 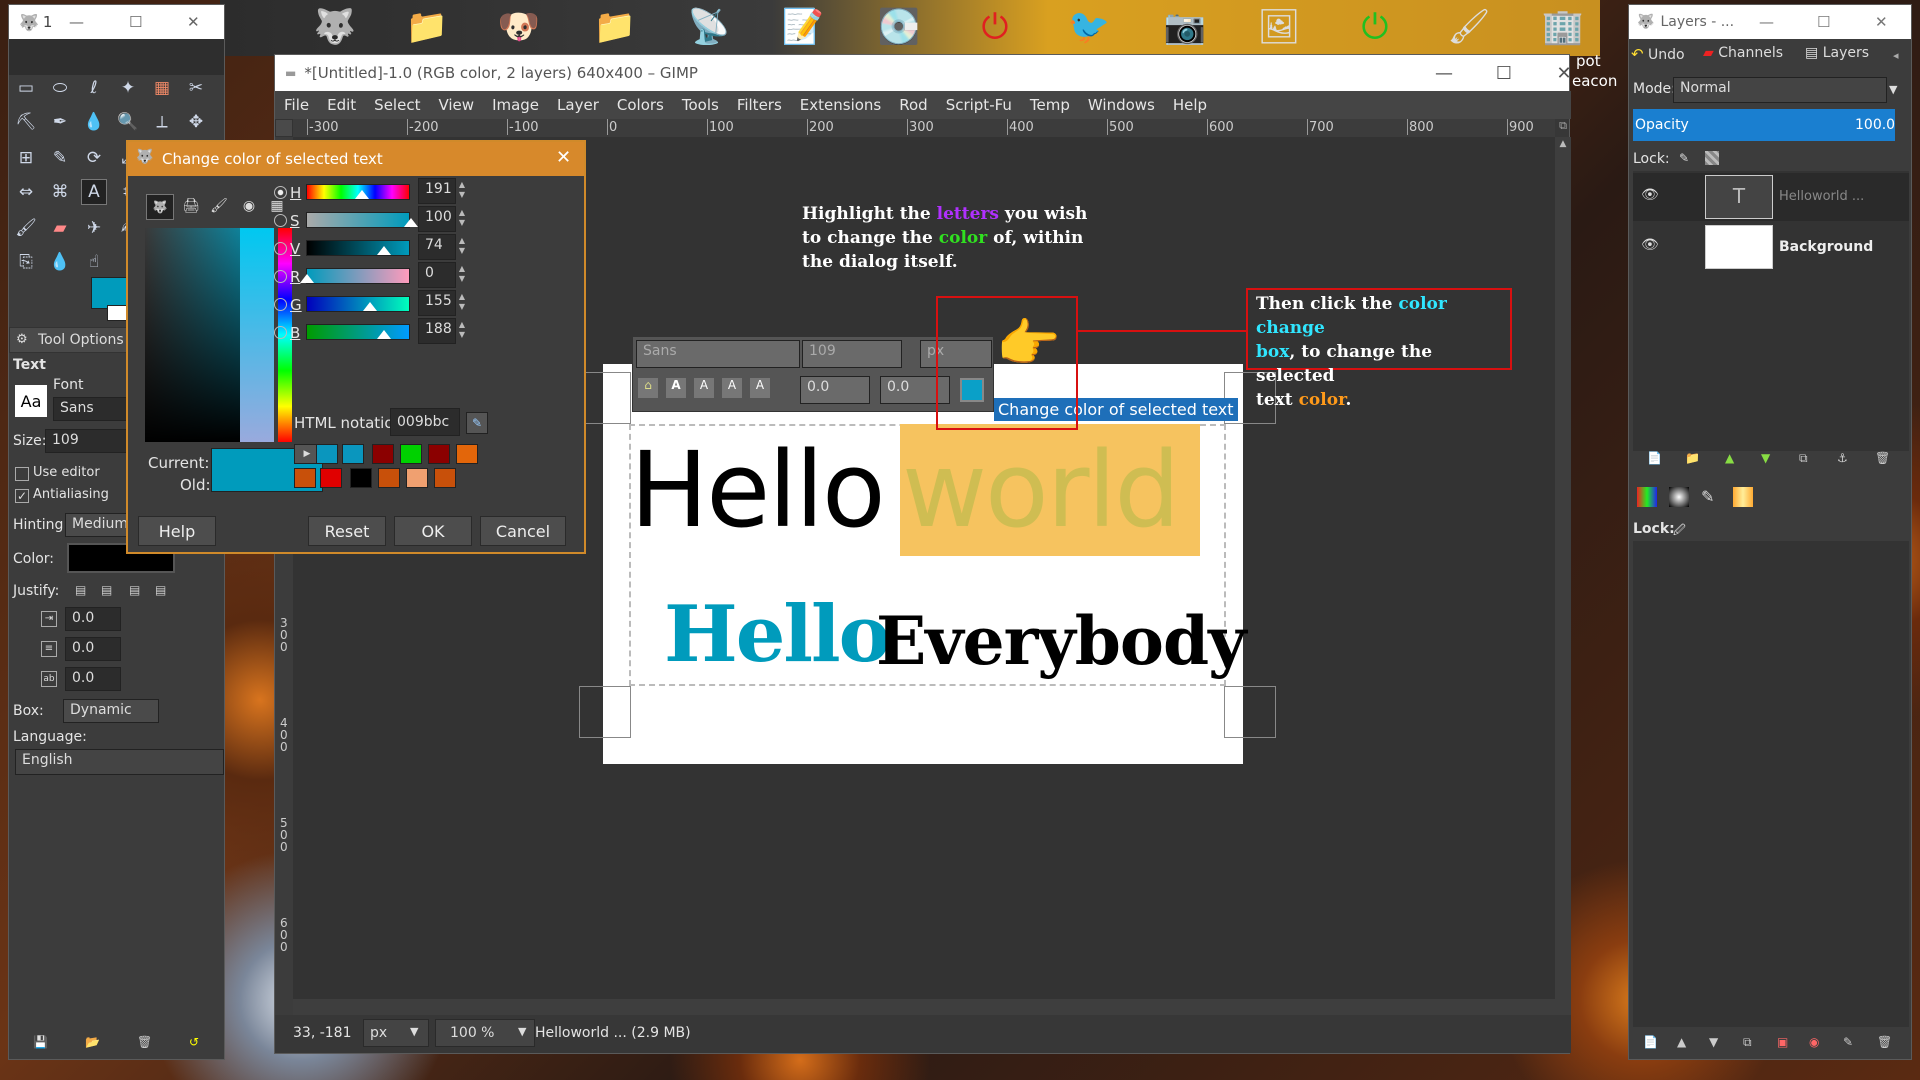 I want to click on strikethrough-icon: A, so click(x=760, y=388).